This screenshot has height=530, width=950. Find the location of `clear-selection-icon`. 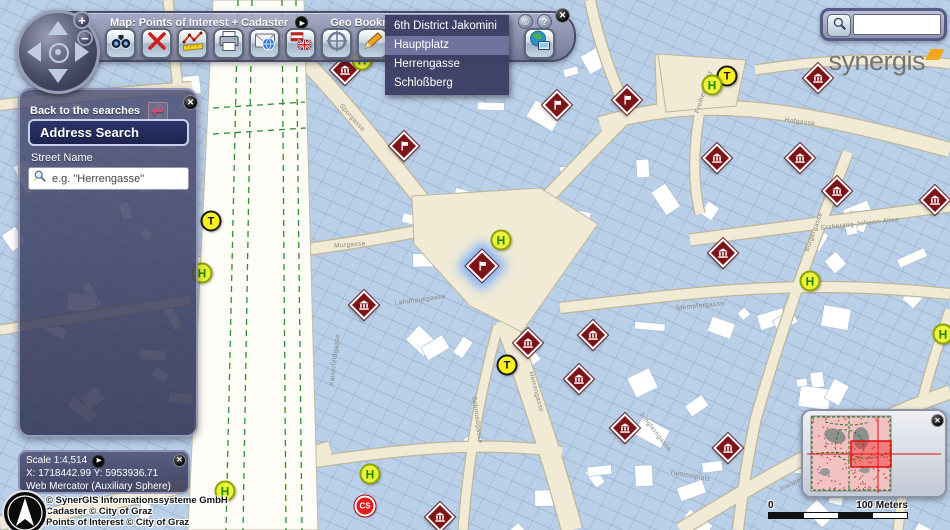

clear-selection-icon is located at coordinates (157, 43).